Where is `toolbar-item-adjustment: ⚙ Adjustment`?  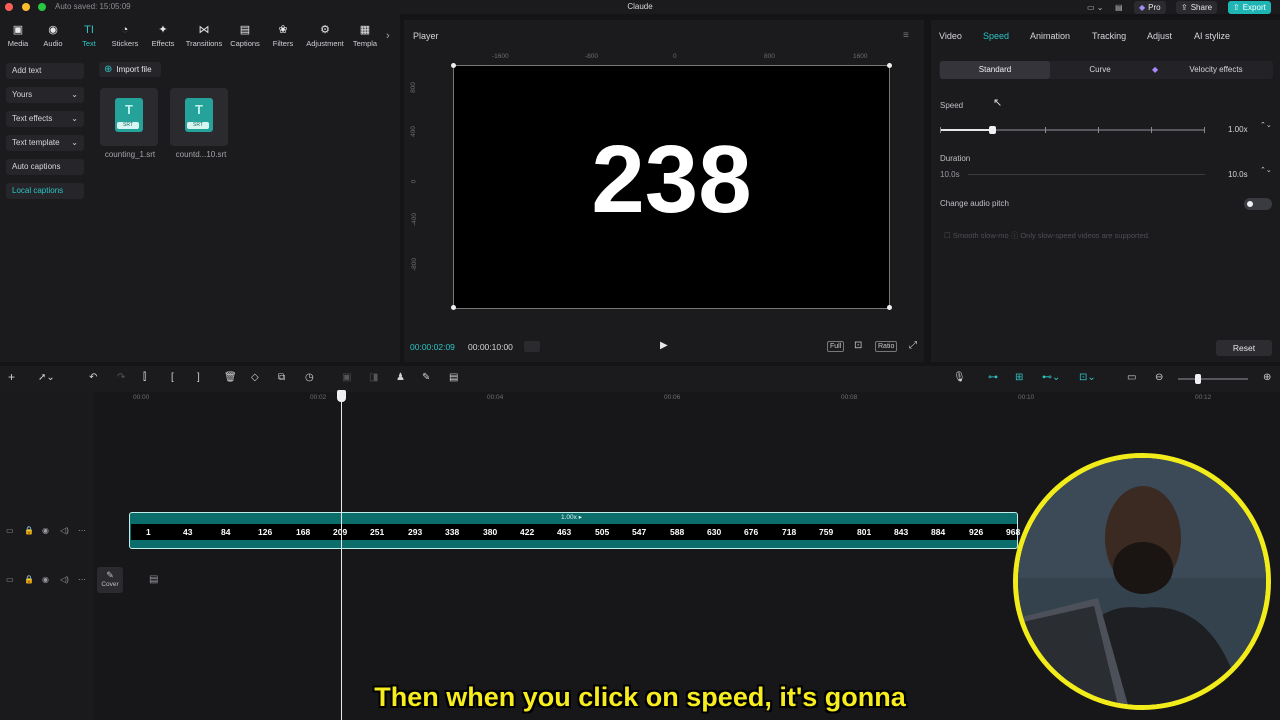 toolbar-item-adjustment: ⚙ Adjustment is located at coordinates (325, 36).